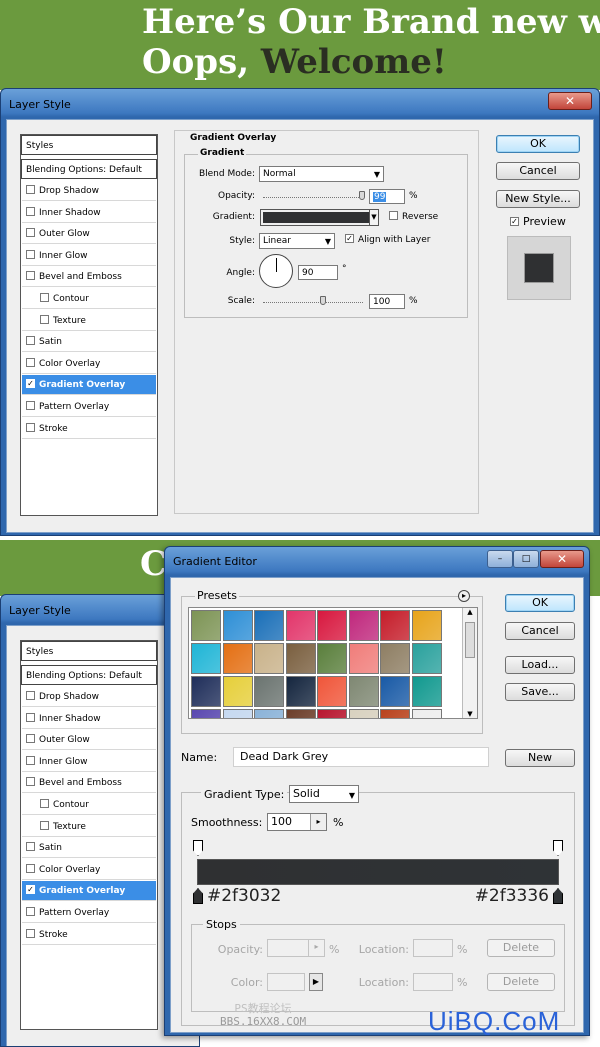 This screenshot has height=1047, width=600. I want to click on scale-input: 100, so click(387, 301).